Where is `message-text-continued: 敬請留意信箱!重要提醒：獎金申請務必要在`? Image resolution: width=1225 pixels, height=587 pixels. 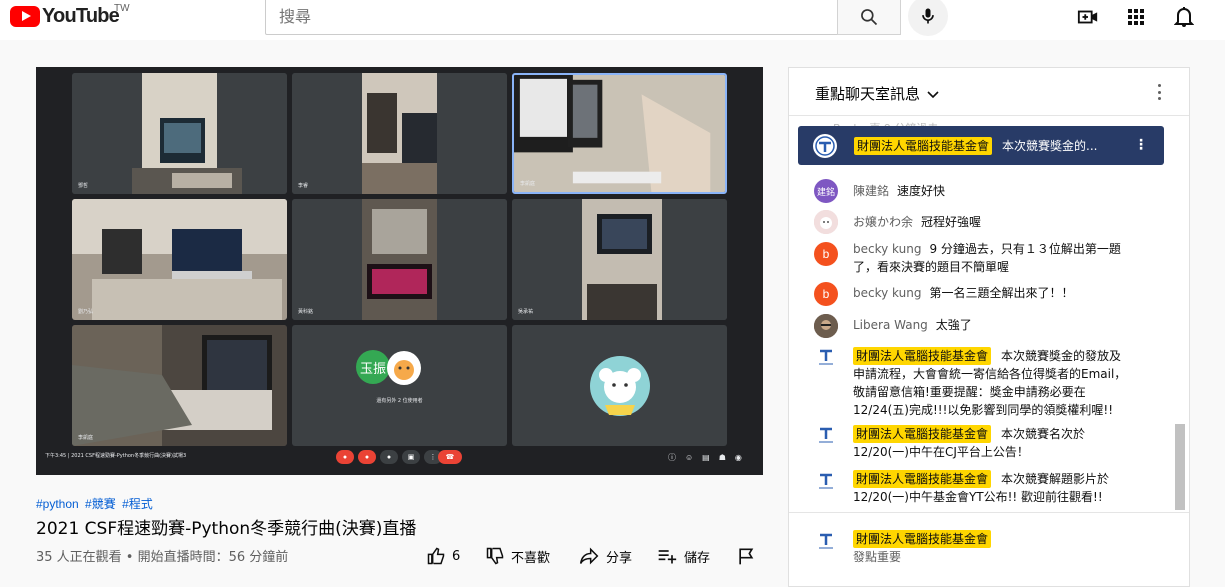 message-text-continued: 敬請留意信箱!重要提醒：獎金申請務必要在 is located at coordinates (969, 392).